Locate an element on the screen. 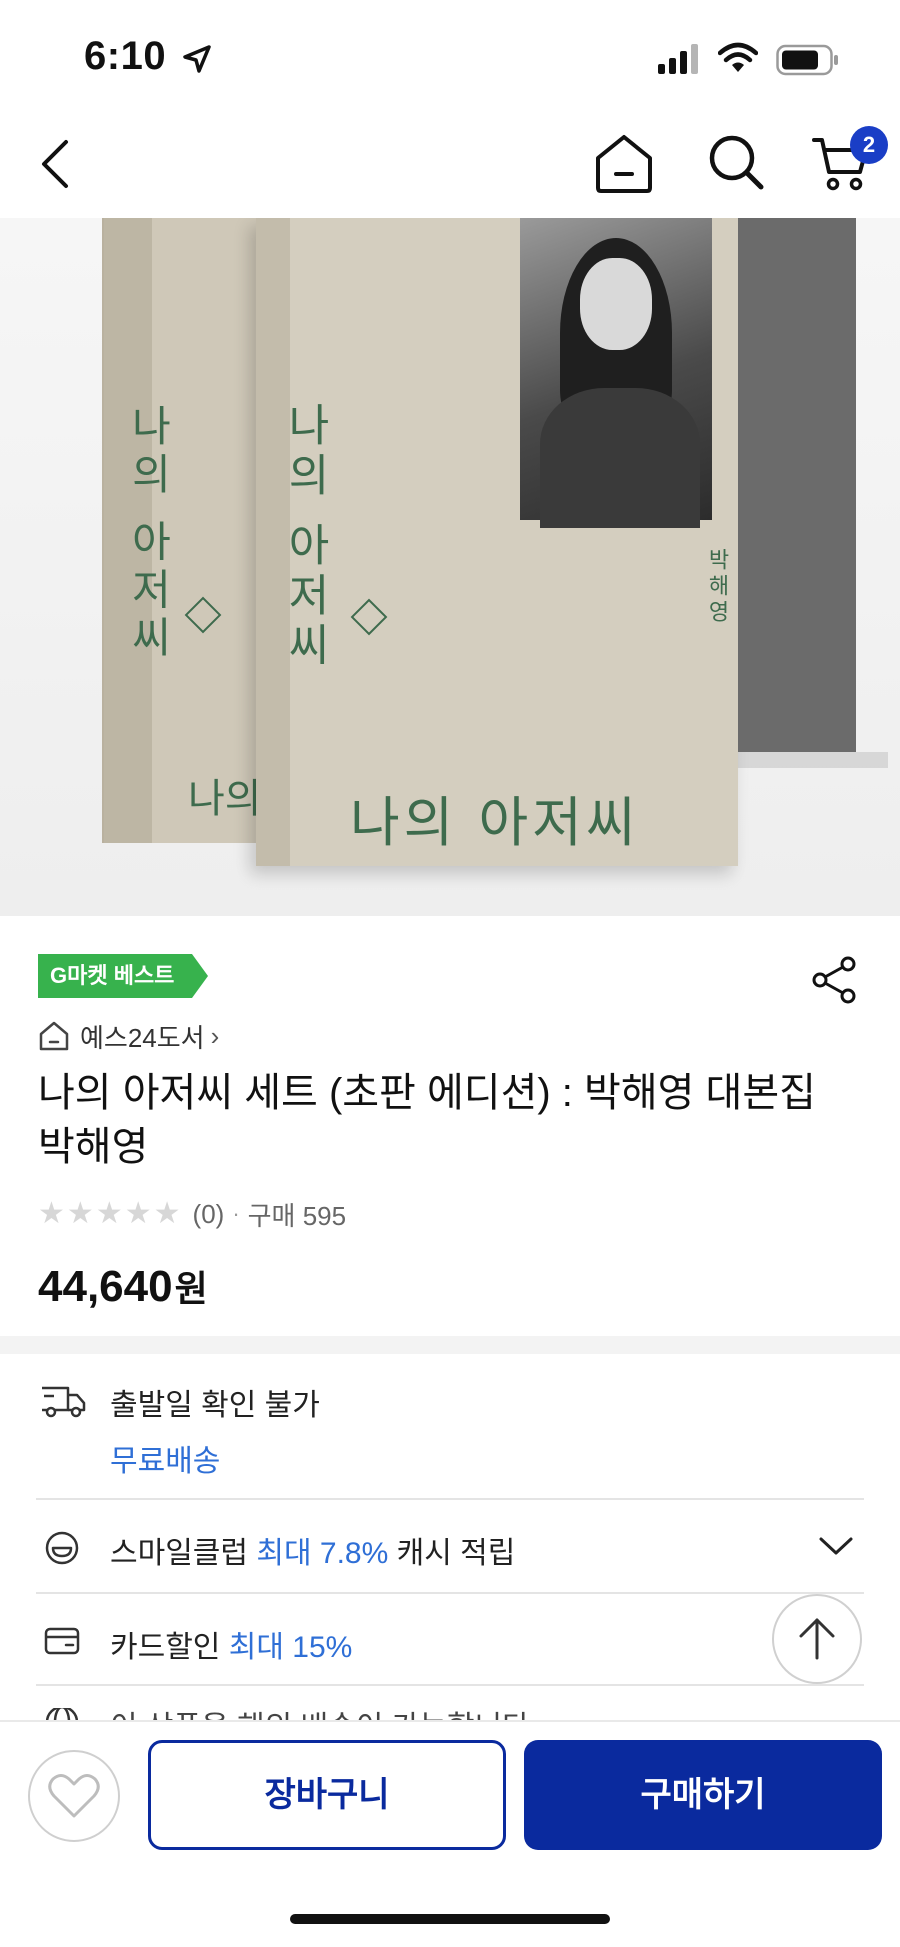 Image resolution: width=900 pixels, height=1947 pixels. review-count: (0) is located at coordinates (208, 1213).